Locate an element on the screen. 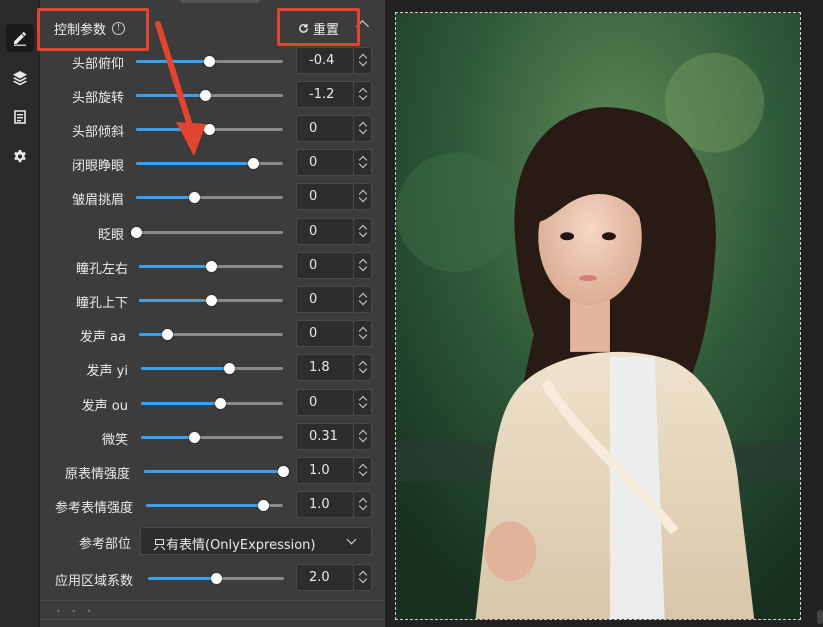 The height and width of the screenshot is (627, 823). scrollbar-thumb is located at coordinates (820, 617).